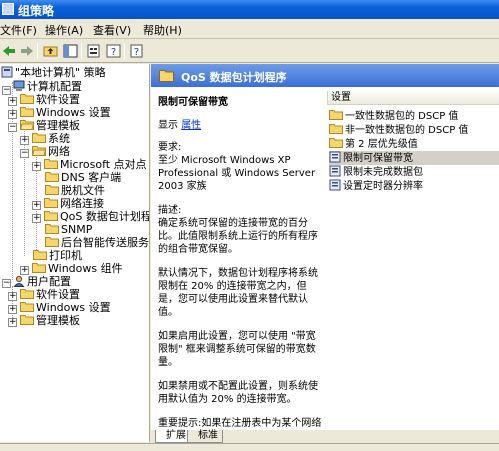  What do you see at coordinates (393, 116) in the screenshot?
I see `setting-row-0: 一致性数据包的 DSCP 值` at bounding box center [393, 116].